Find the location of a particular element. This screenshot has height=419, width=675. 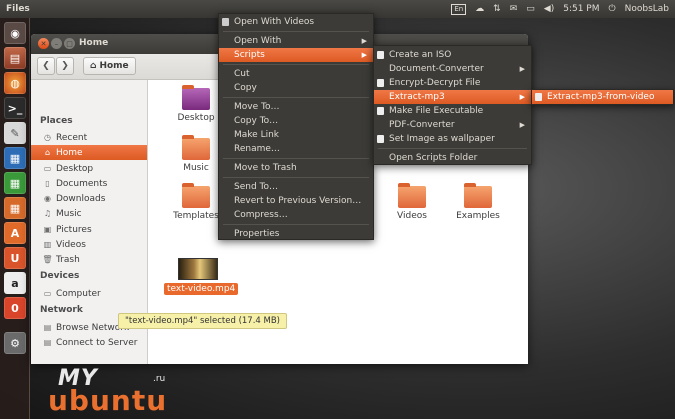

sidebar-item-pictures: ▣ Pictures is located at coordinates (89, 229).